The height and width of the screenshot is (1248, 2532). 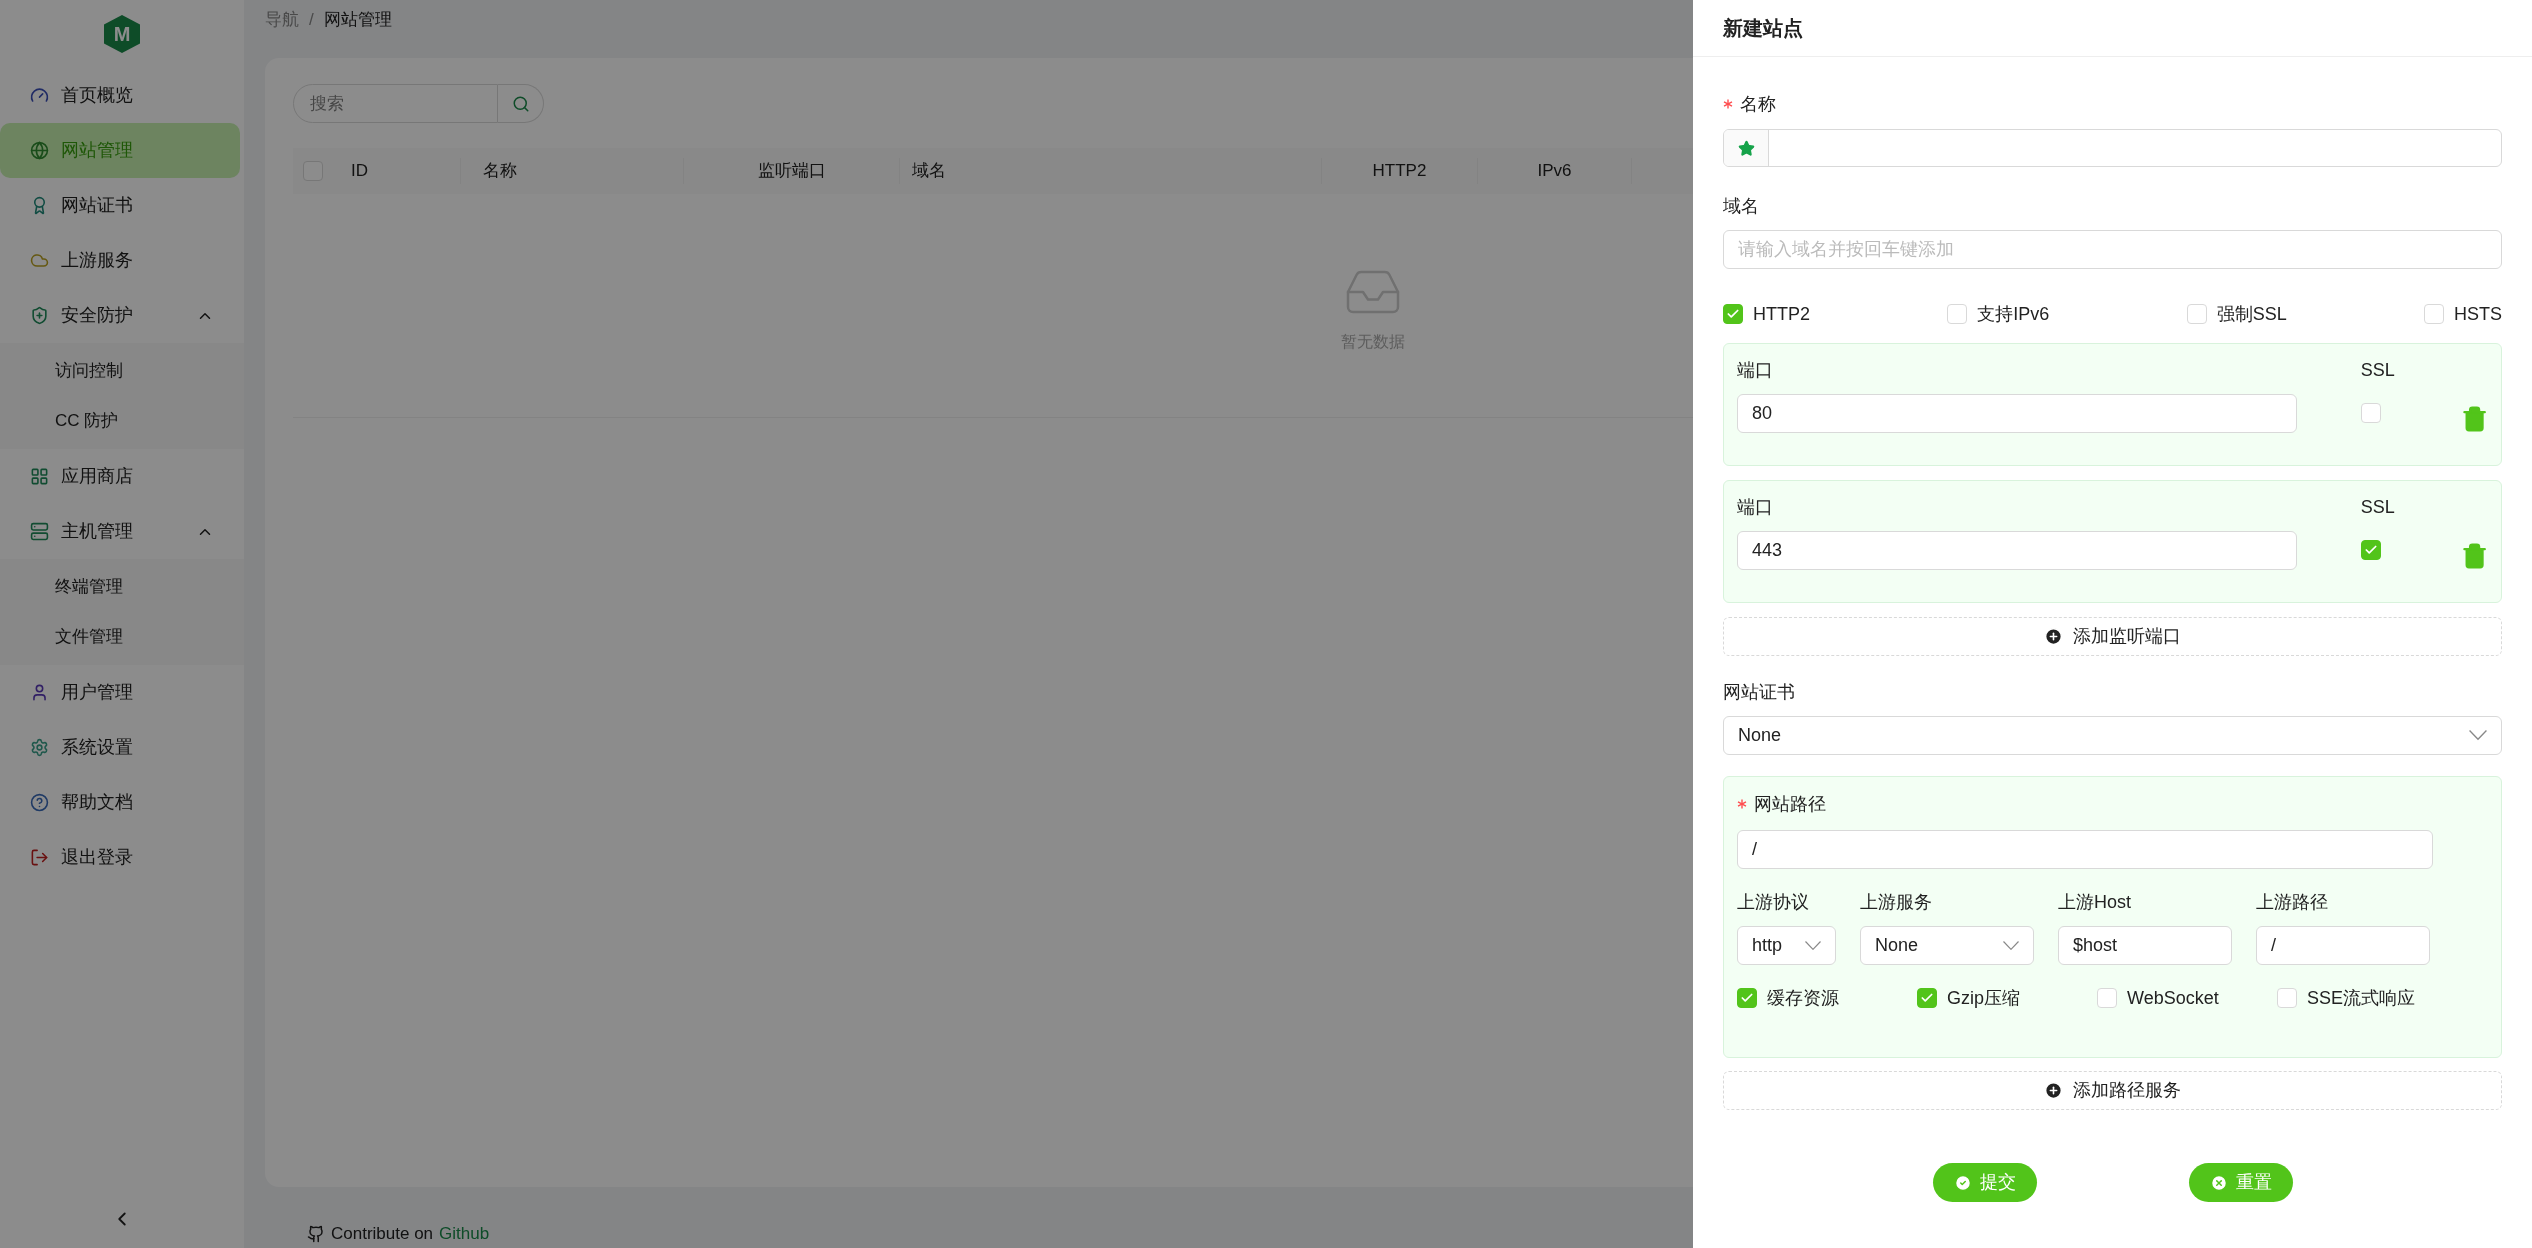 What do you see at coordinates (120, 260) in the screenshot?
I see `sidebar-item: 上游服务` at bounding box center [120, 260].